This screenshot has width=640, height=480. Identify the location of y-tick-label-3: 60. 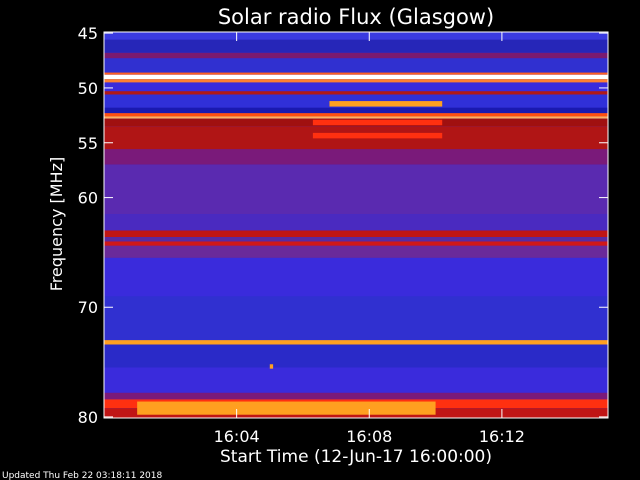
(88, 198).